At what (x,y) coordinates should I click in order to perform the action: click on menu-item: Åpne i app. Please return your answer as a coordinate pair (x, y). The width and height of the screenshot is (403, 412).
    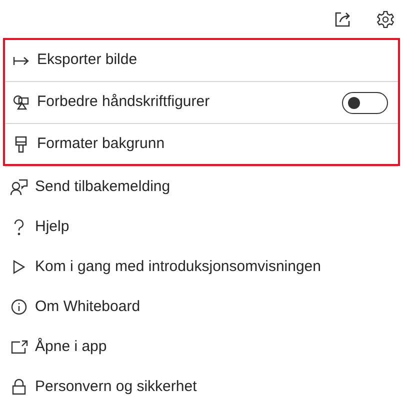
    Looking at the image, I should click on (201, 347).